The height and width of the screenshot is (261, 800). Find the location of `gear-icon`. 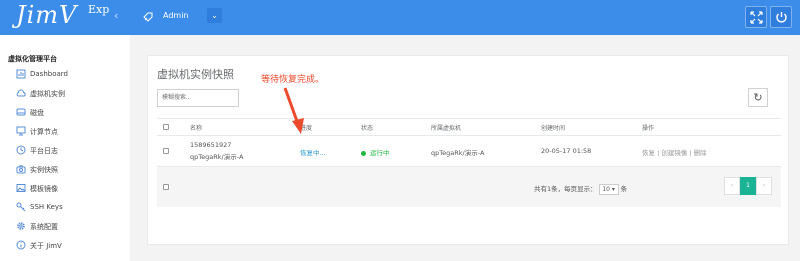

gear-icon is located at coordinates (21, 226).